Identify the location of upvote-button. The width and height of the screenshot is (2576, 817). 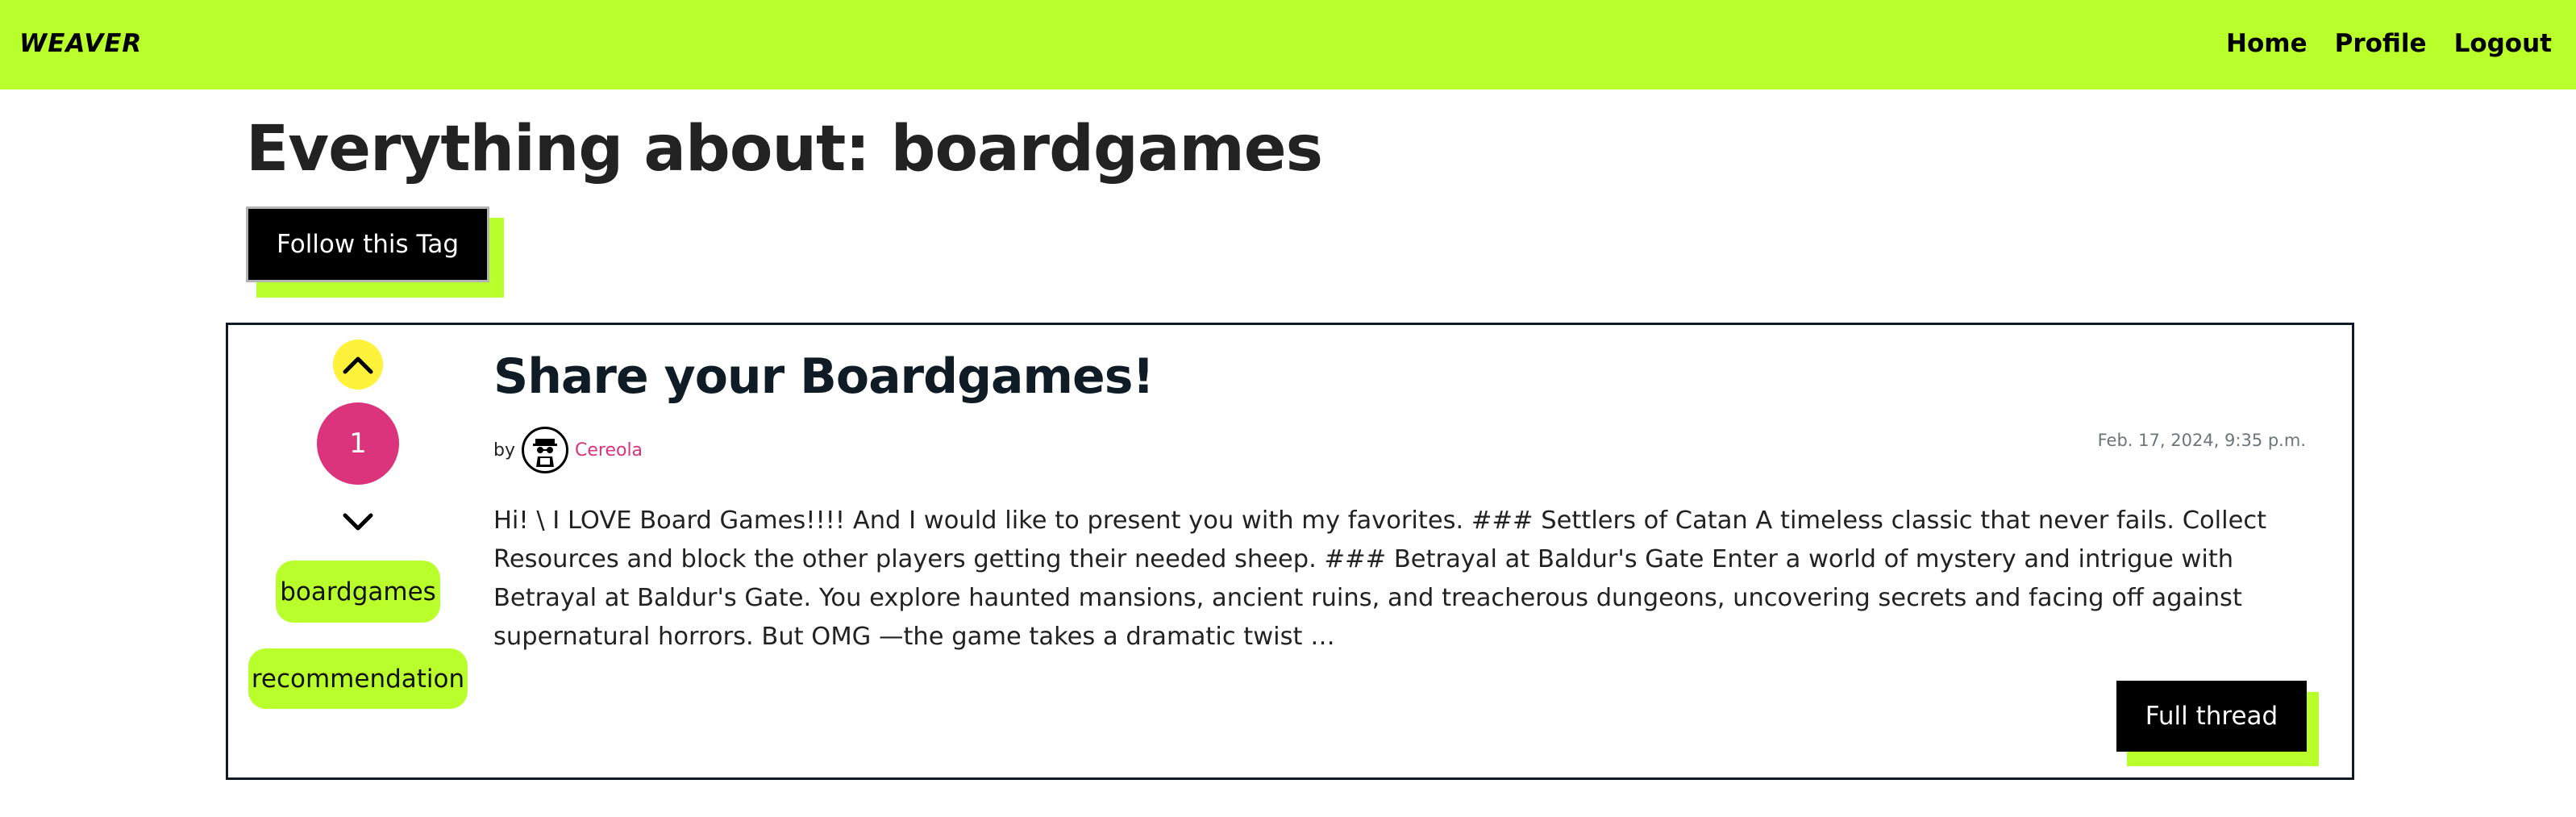
(358, 365).